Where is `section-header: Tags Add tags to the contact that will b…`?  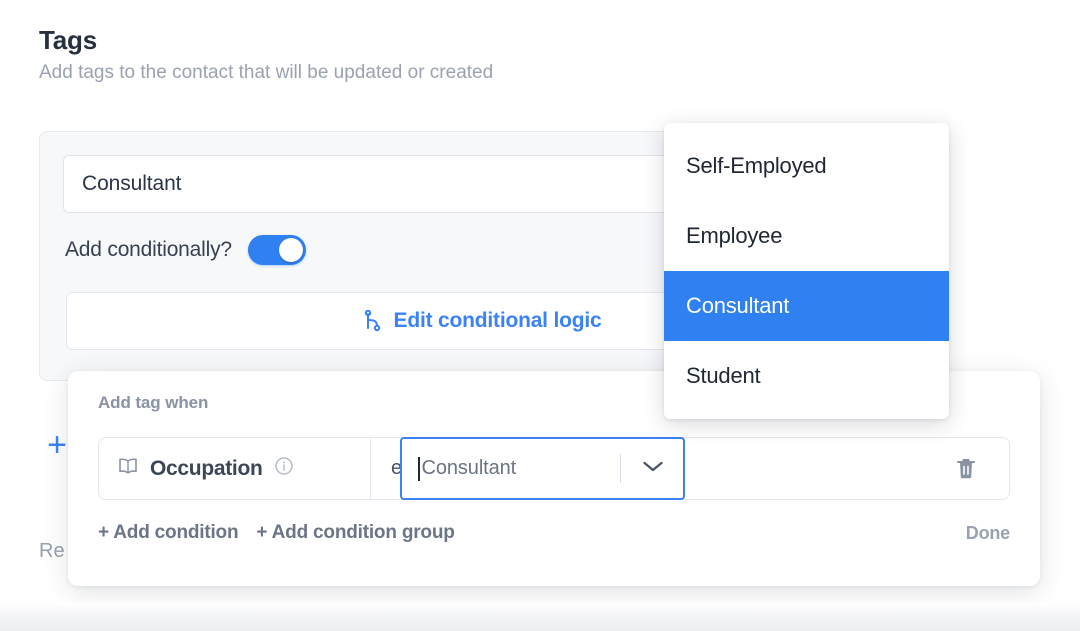
section-header: Tags Add tags to the contact that will b… is located at coordinates (439, 55).